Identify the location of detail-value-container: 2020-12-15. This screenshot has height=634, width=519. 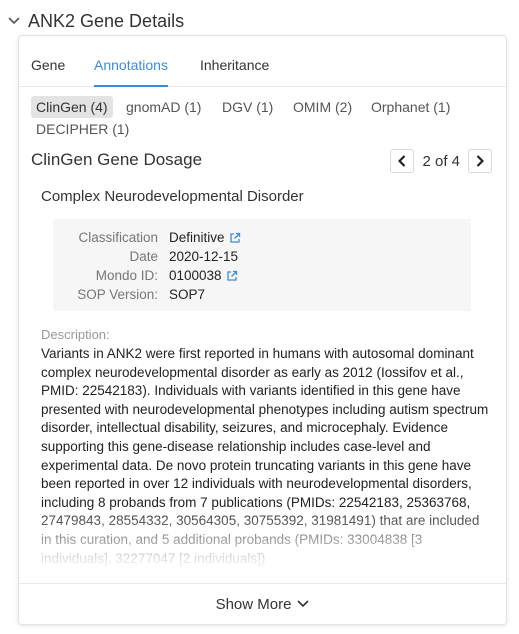
(203, 256).